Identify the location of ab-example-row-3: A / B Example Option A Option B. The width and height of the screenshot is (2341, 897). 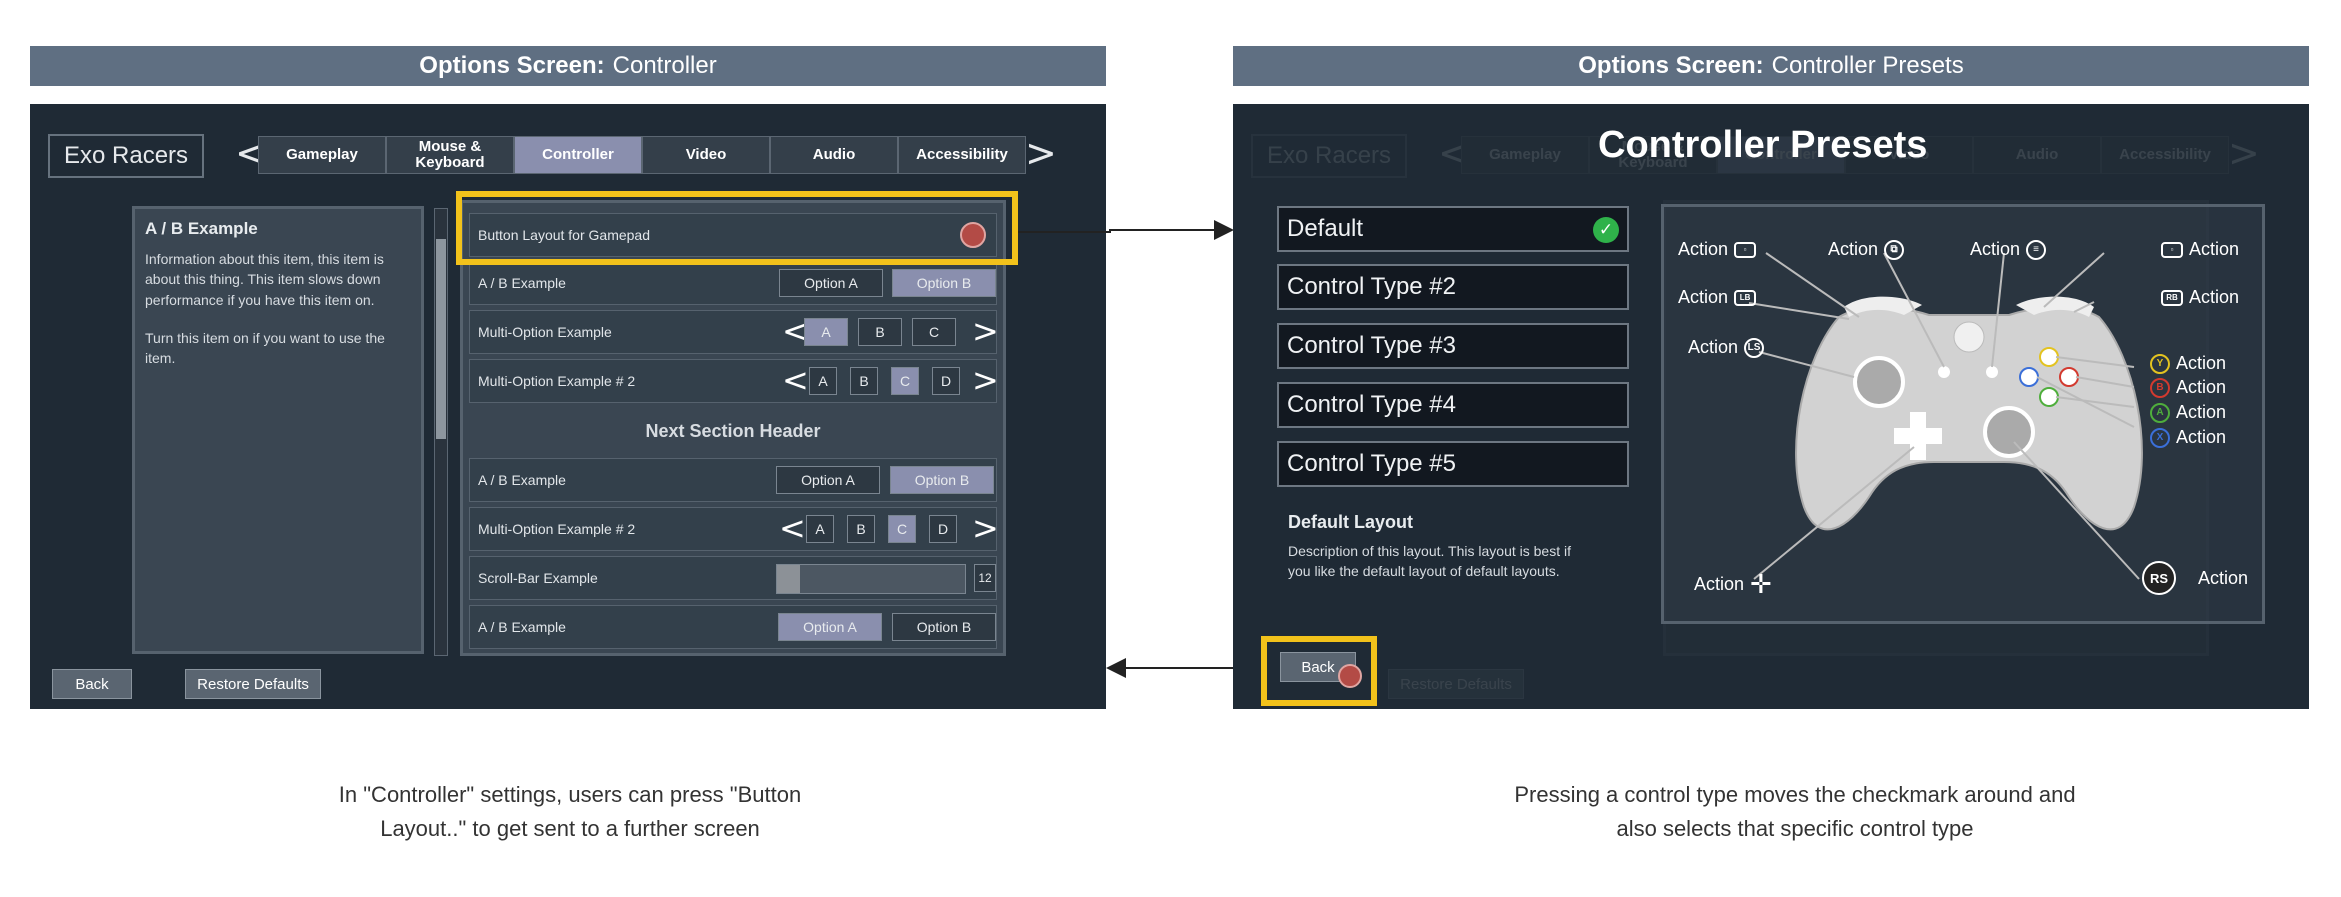
(733, 627).